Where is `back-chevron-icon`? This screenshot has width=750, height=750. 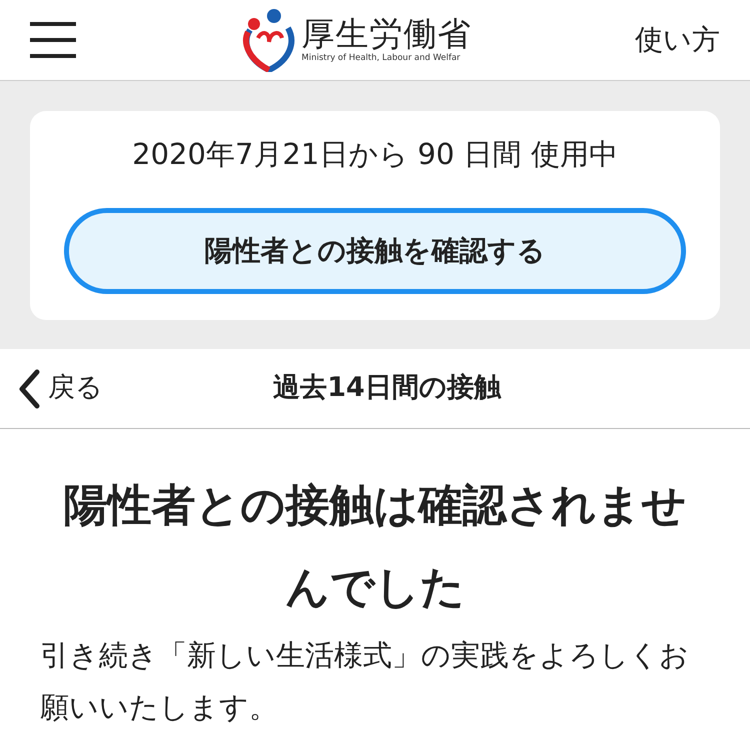
back-chevron-icon is located at coordinates (29, 388).